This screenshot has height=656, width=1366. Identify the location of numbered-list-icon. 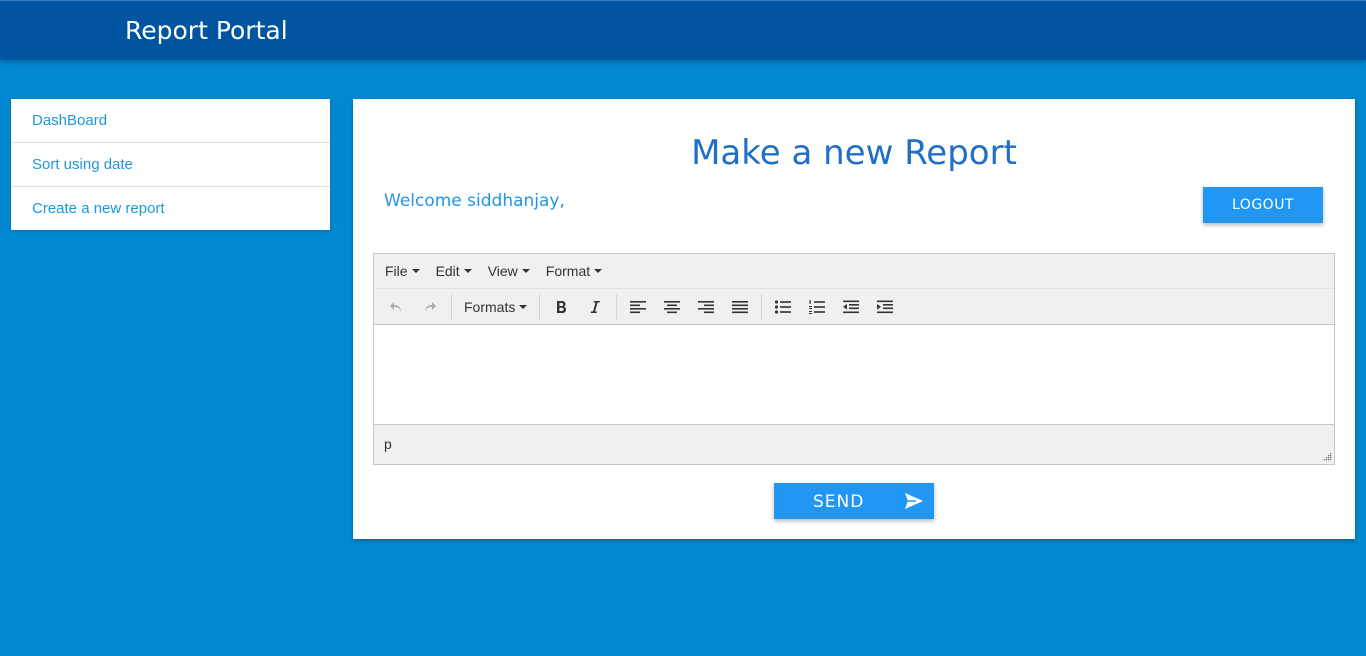
(817, 306).